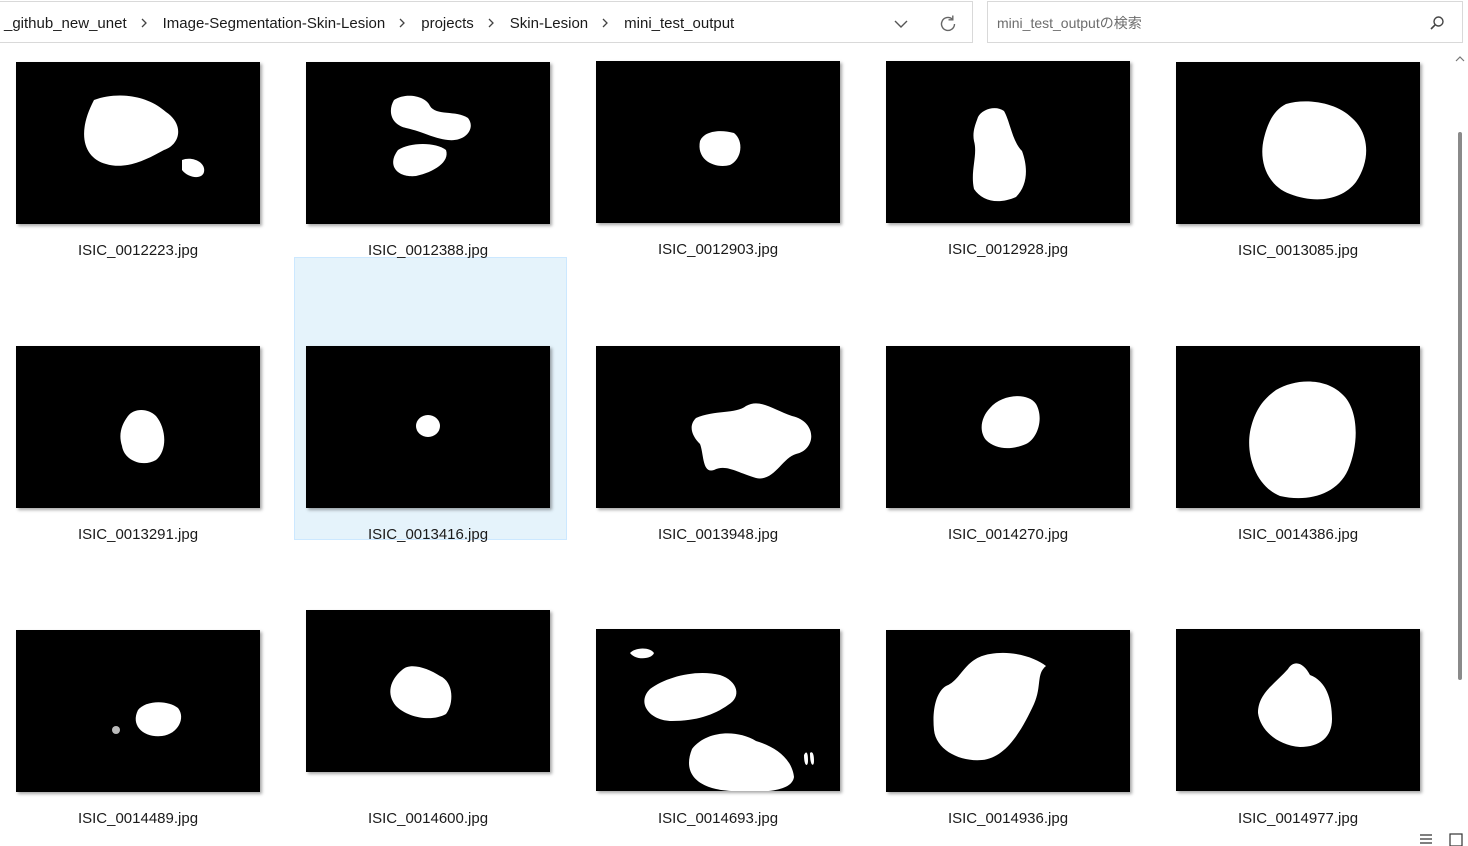 The height and width of the screenshot is (846, 1468). I want to click on file-name: ISIC_0014600.jpg, so click(428, 818).